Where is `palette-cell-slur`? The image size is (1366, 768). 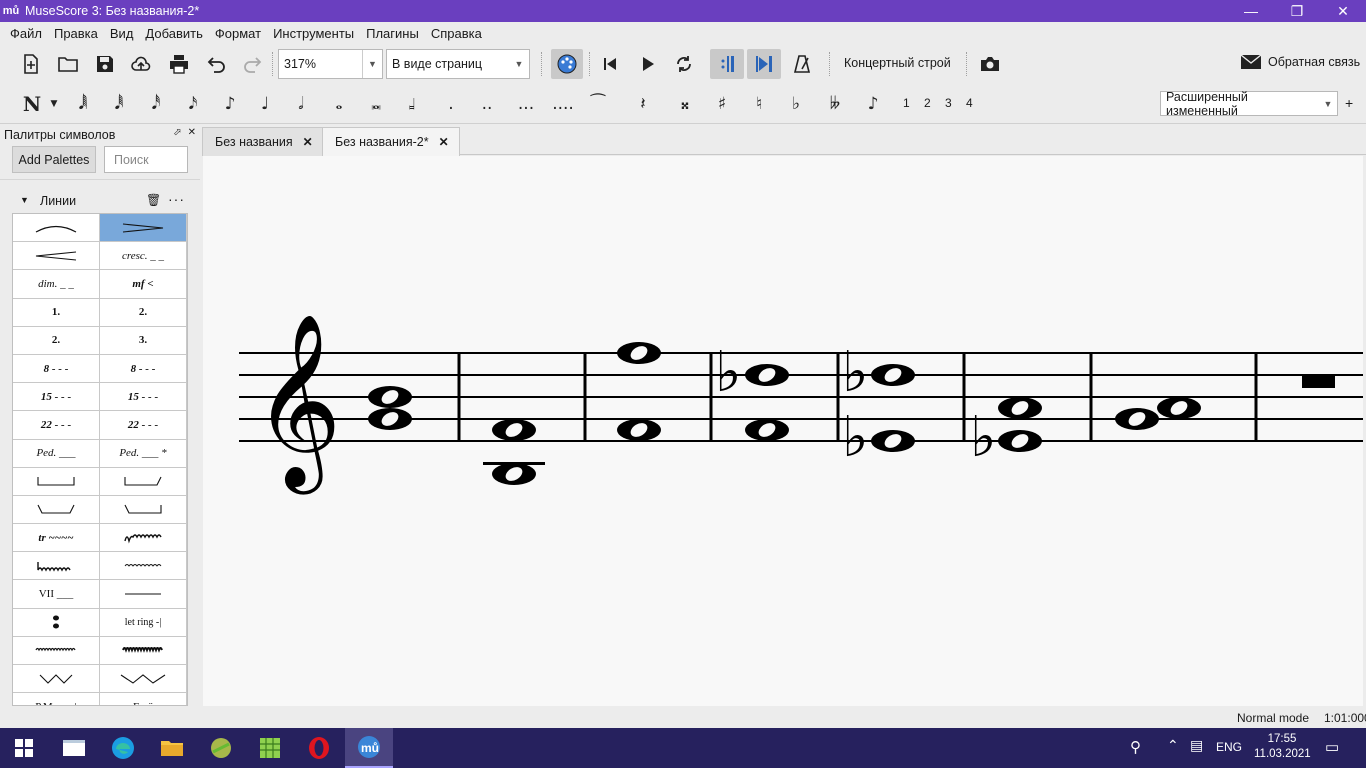 palette-cell-slur is located at coordinates (56, 228).